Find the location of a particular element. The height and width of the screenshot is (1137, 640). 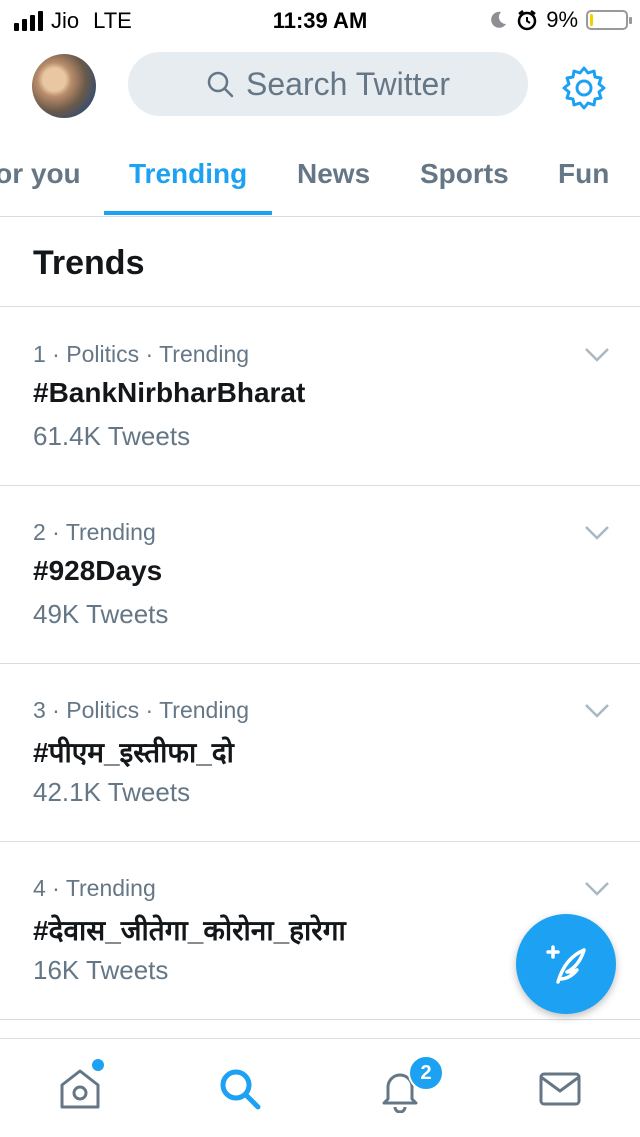

compose-tweet-button is located at coordinates (566, 964).